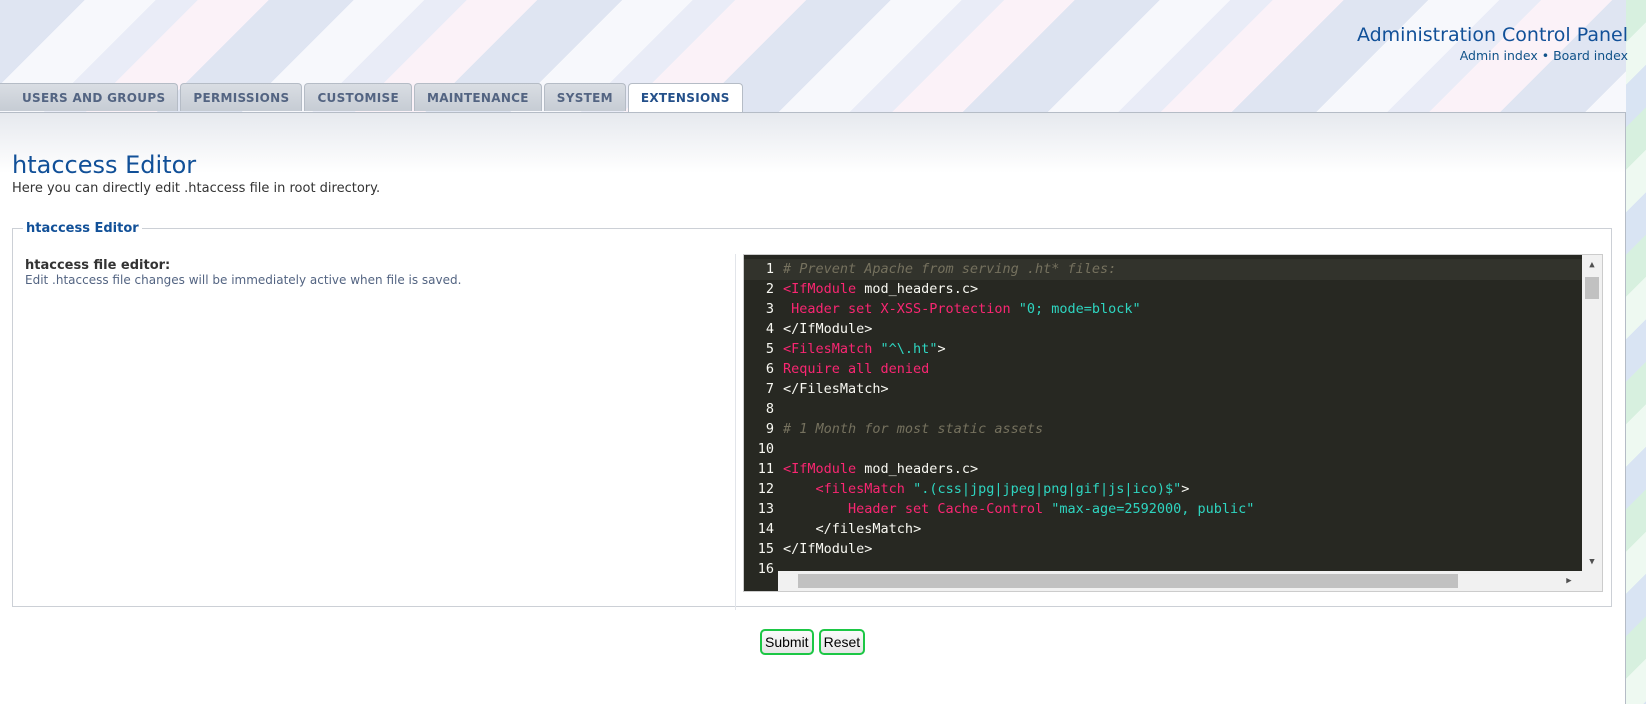  What do you see at coordinates (358, 97) in the screenshot?
I see `tab-customise: CUSTOMISE` at bounding box center [358, 97].